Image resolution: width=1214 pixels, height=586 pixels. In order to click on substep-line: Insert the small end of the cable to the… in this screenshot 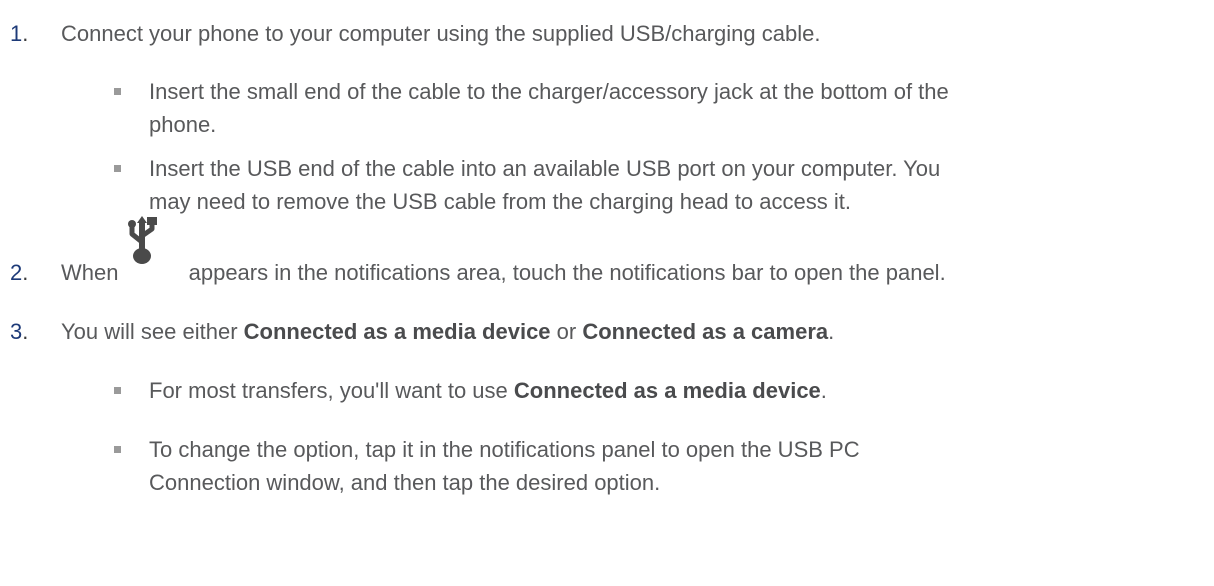, I will do `click(549, 91)`.